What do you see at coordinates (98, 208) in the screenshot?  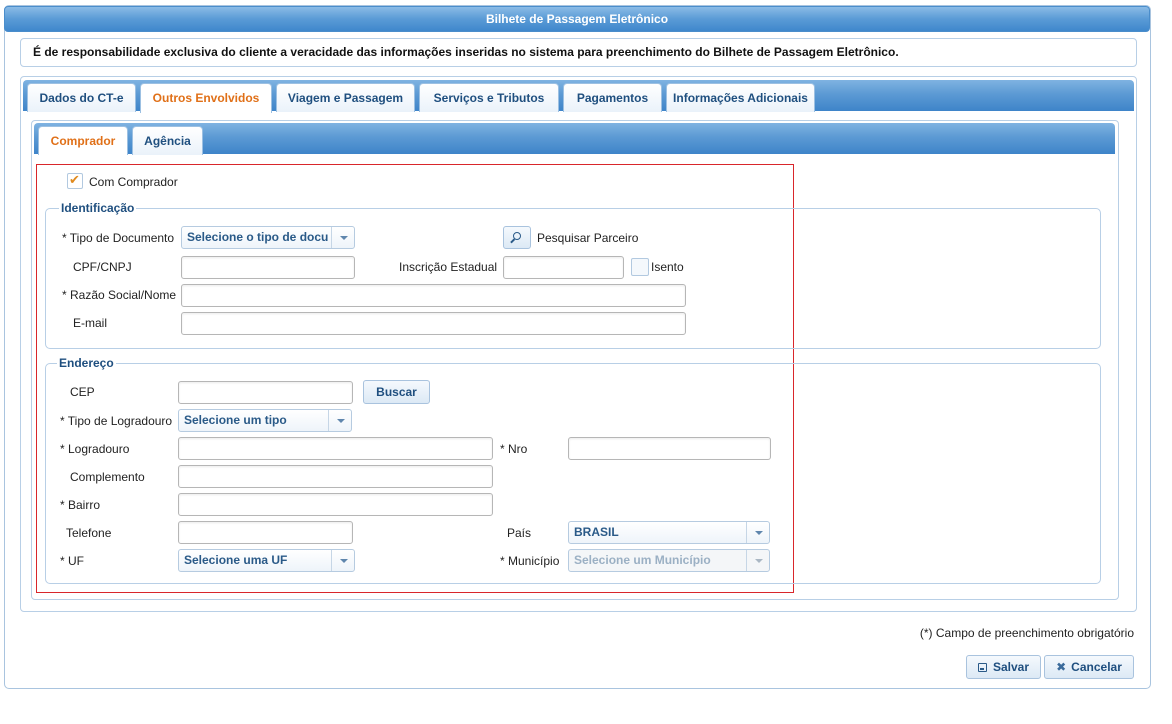 I see `identificacao-legend: Identificação` at bounding box center [98, 208].